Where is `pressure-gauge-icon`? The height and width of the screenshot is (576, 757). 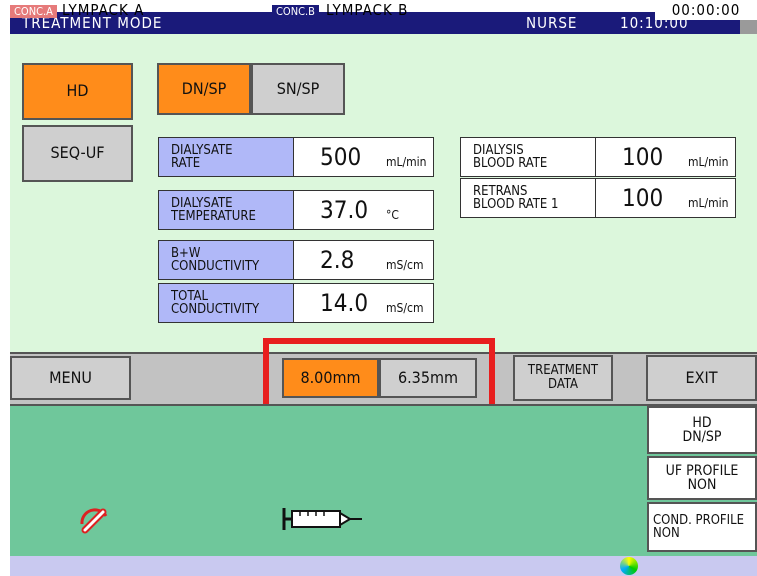
pressure-gauge-icon is located at coordinates (94, 520).